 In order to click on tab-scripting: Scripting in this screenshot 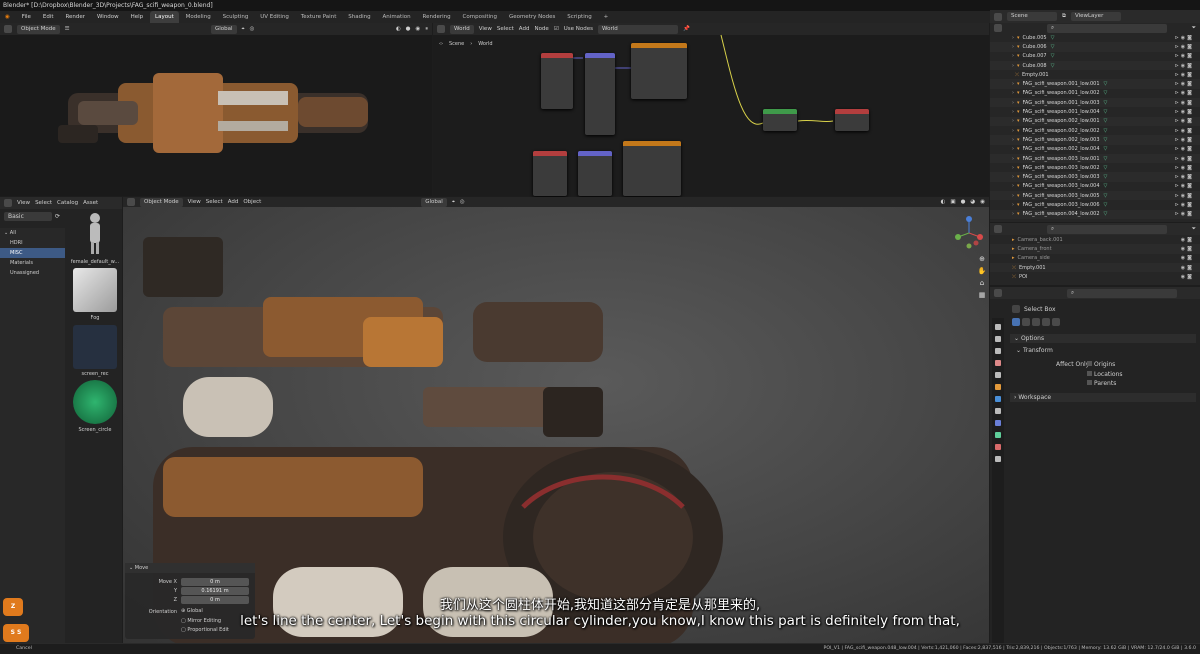, I will do `click(579, 17)`.